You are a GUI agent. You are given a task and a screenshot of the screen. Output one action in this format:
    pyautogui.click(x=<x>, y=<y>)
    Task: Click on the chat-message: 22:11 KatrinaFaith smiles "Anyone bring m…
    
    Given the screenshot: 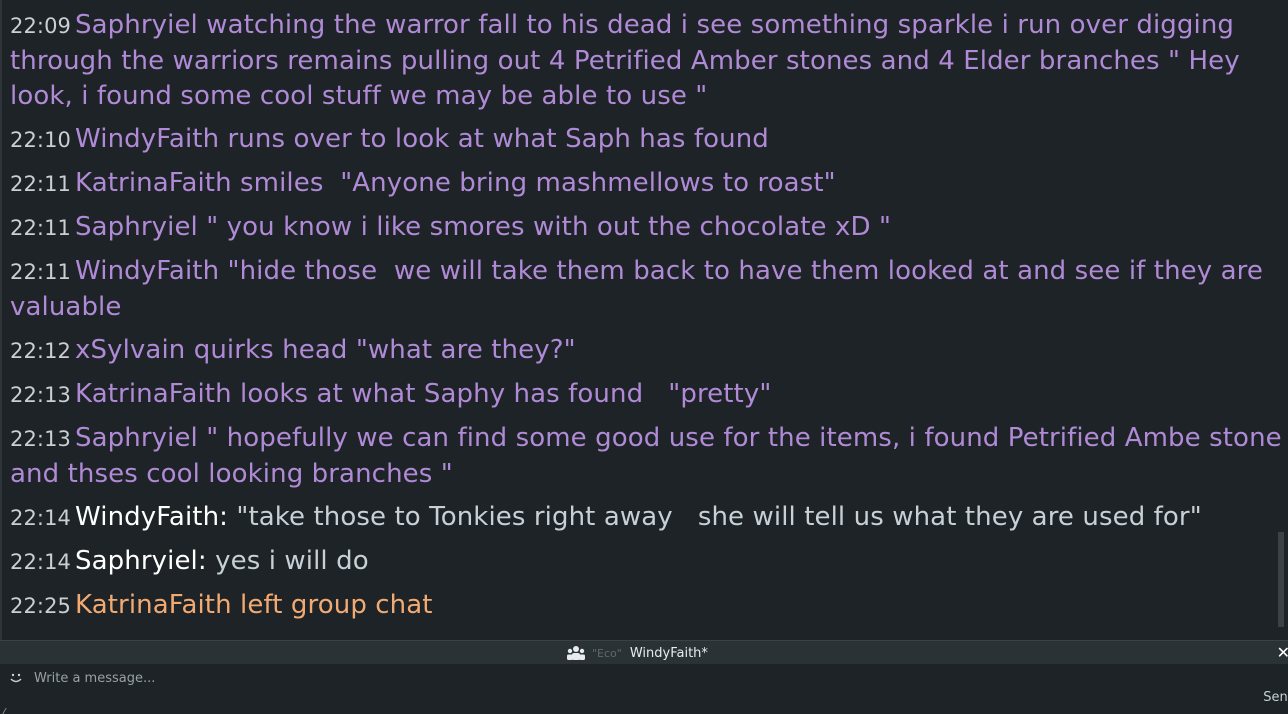 What is the action you would take?
    pyautogui.click(x=647, y=184)
    